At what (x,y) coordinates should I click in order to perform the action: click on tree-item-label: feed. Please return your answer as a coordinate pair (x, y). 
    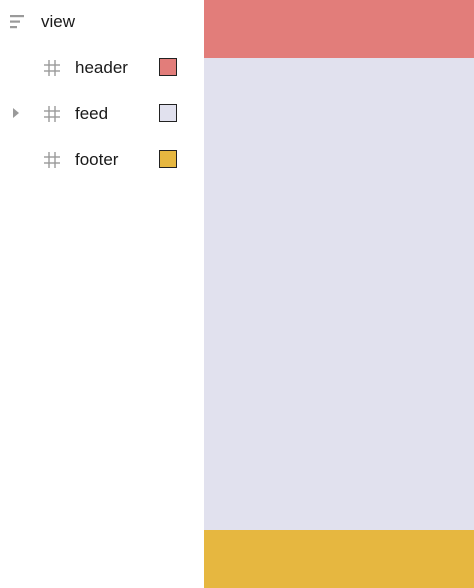
    Looking at the image, I should click on (92, 113).